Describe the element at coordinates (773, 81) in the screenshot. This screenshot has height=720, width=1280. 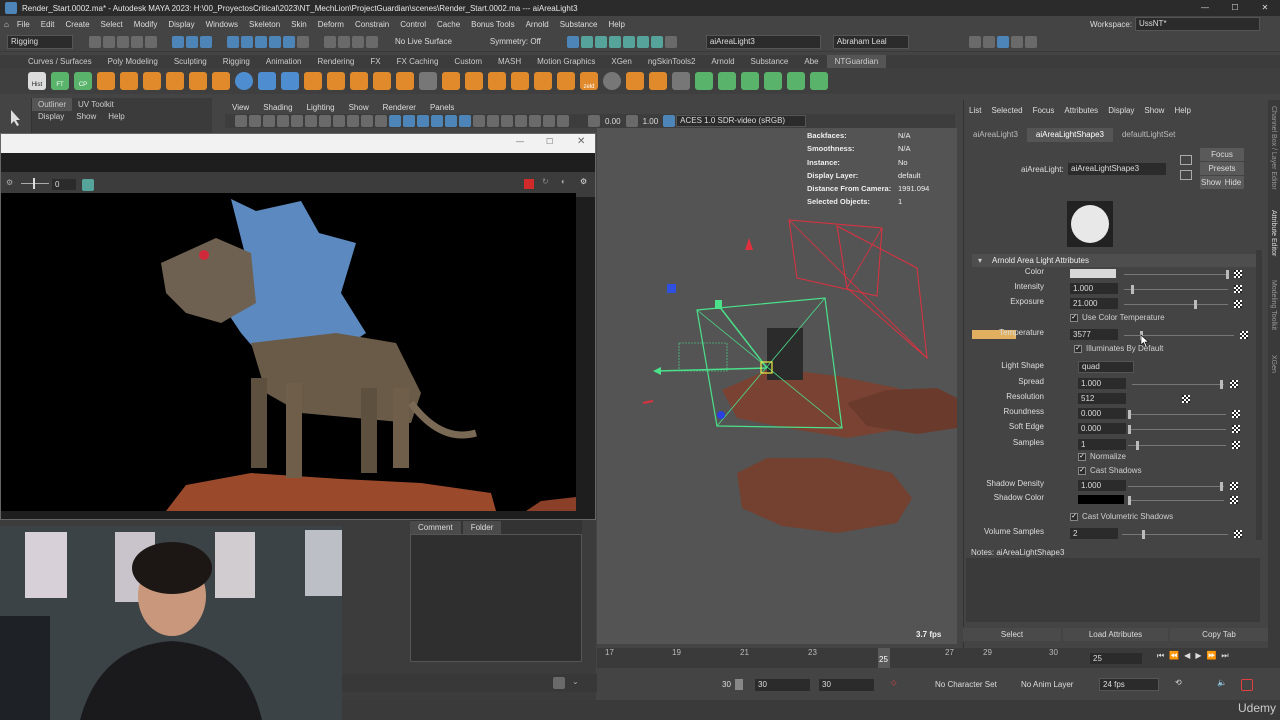
I see `shelf-ik-2-icon` at that location.